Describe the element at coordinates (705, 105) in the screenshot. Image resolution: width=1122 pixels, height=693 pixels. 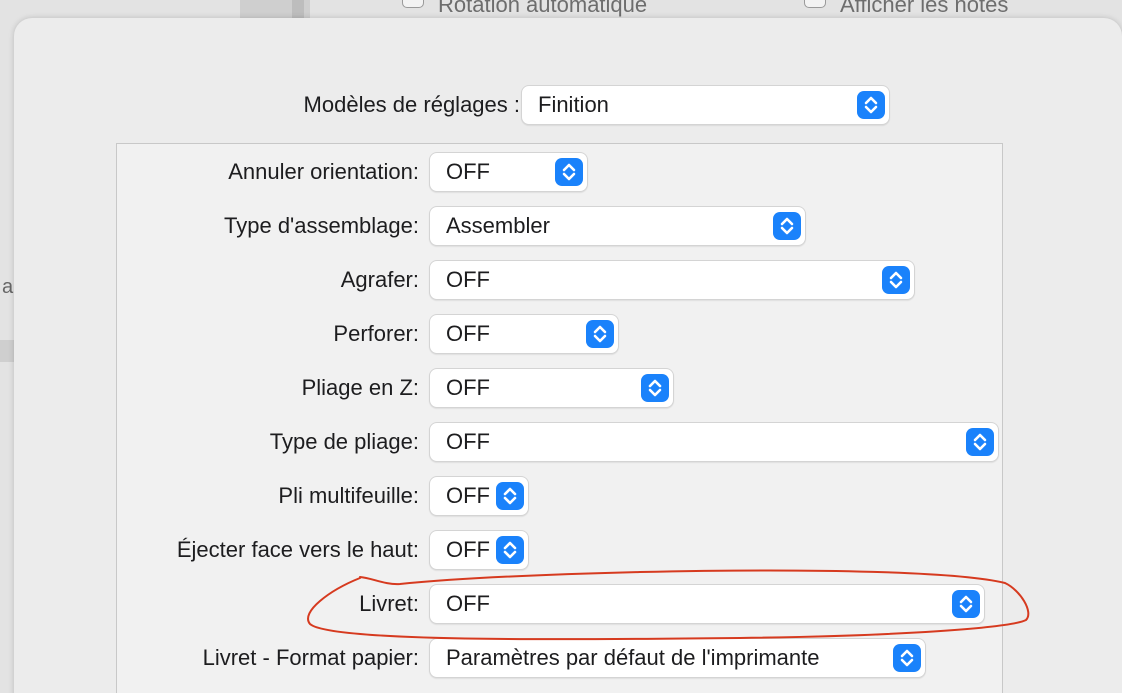
I see `presets-popup: Finition` at that location.